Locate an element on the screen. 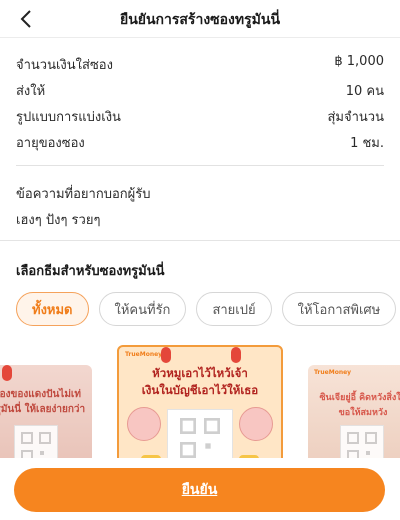 This screenshot has width=400, height=520. summary-row-recipients: ส่งให้ 10 คน is located at coordinates (200, 93).